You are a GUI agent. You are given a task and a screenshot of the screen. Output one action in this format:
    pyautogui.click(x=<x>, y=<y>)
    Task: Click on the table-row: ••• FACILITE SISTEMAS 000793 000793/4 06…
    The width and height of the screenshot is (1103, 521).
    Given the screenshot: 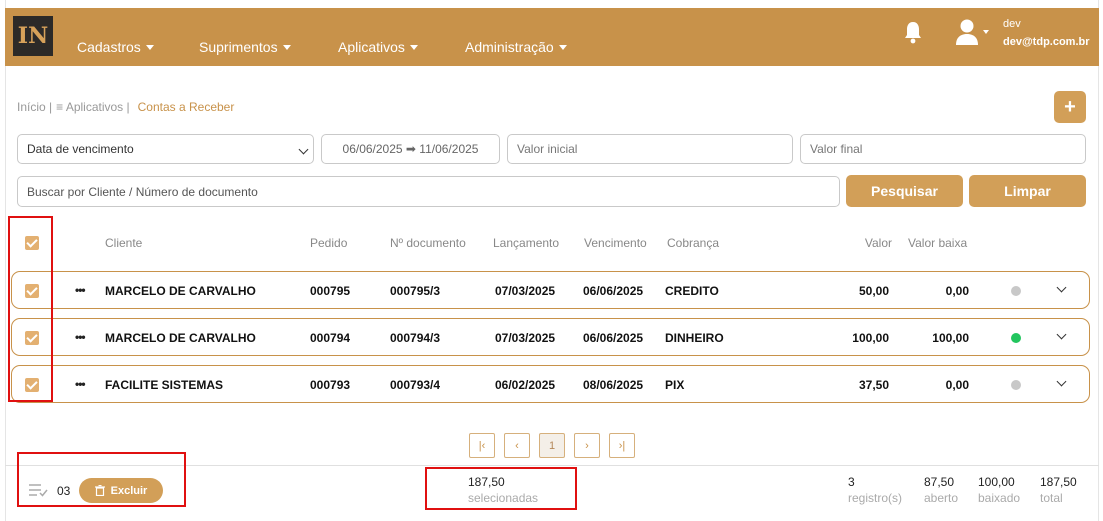 What is the action you would take?
    pyautogui.click(x=550, y=384)
    